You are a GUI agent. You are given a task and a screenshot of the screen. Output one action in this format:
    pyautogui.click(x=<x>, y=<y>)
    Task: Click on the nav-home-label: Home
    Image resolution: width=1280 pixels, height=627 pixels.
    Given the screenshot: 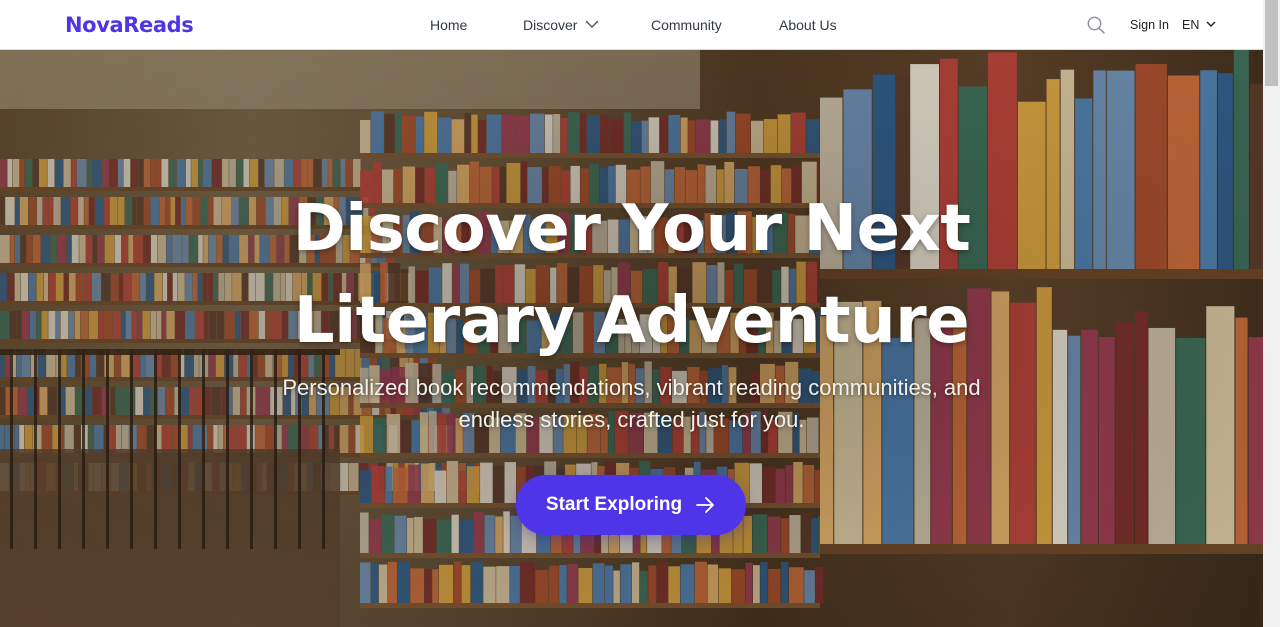 What is the action you would take?
    pyautogui.click(x=449, y=25)
    